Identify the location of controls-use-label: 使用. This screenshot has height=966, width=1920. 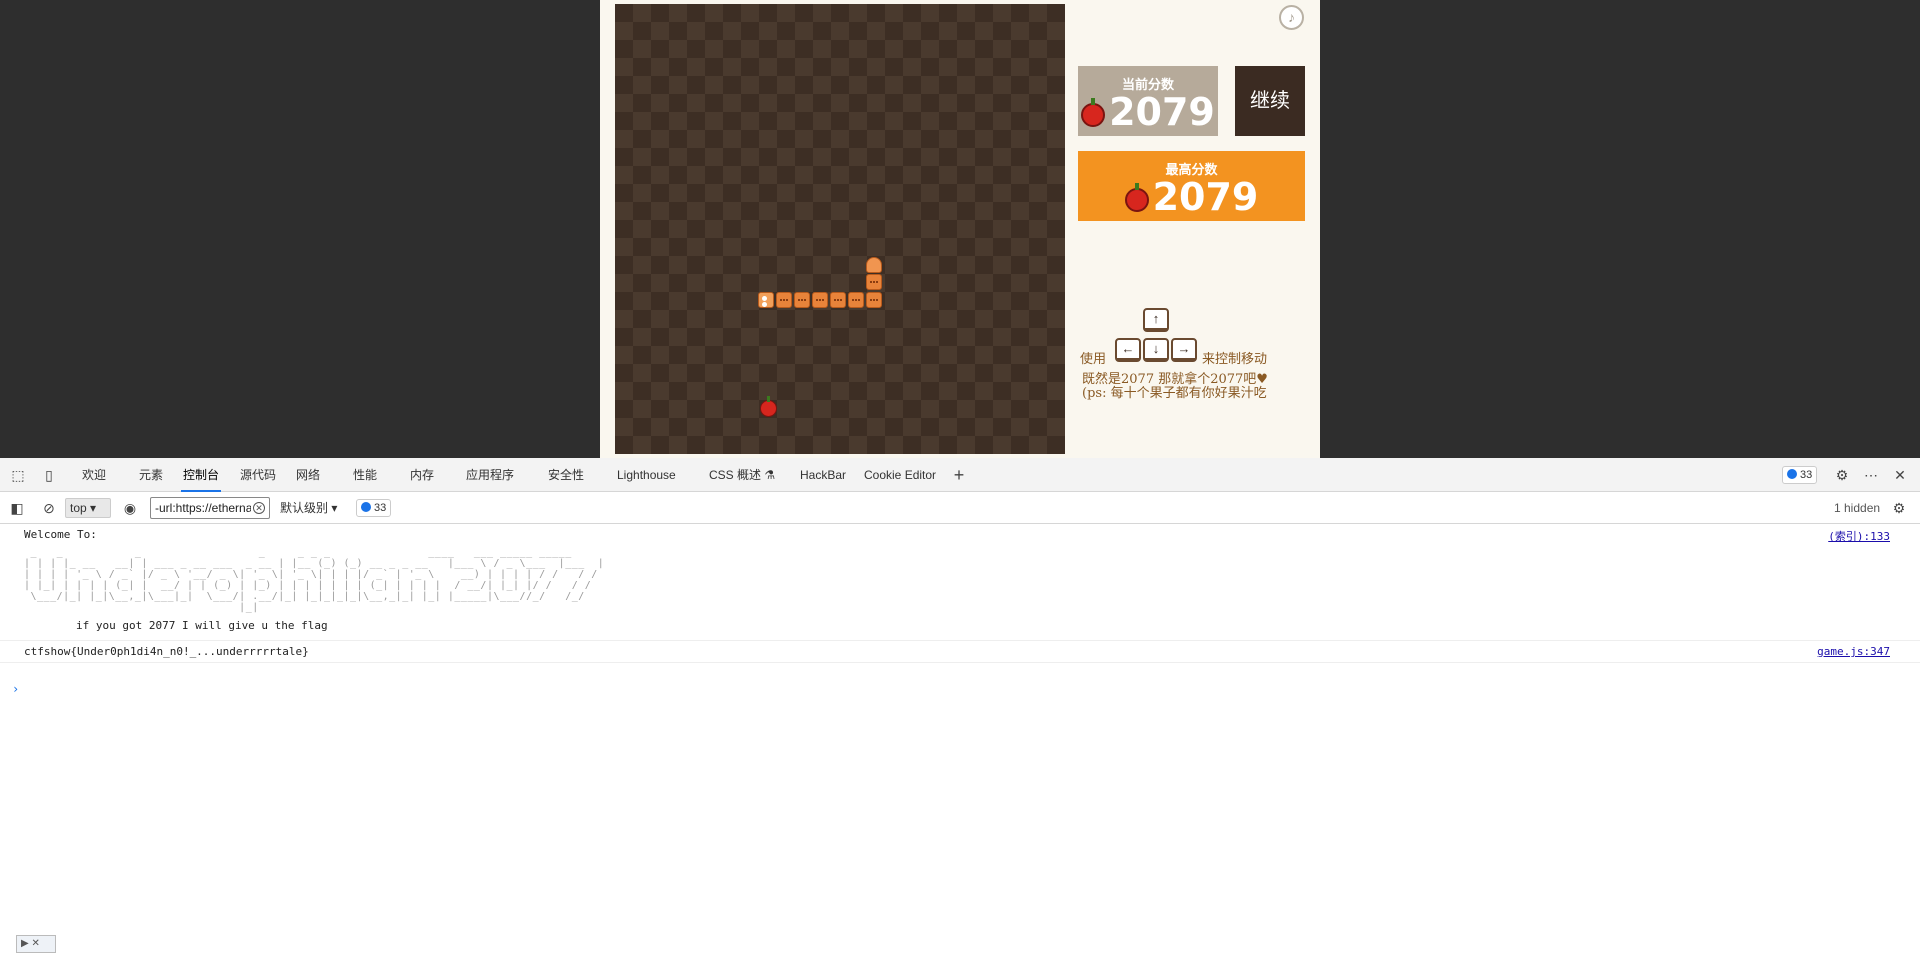
(1093, 359).